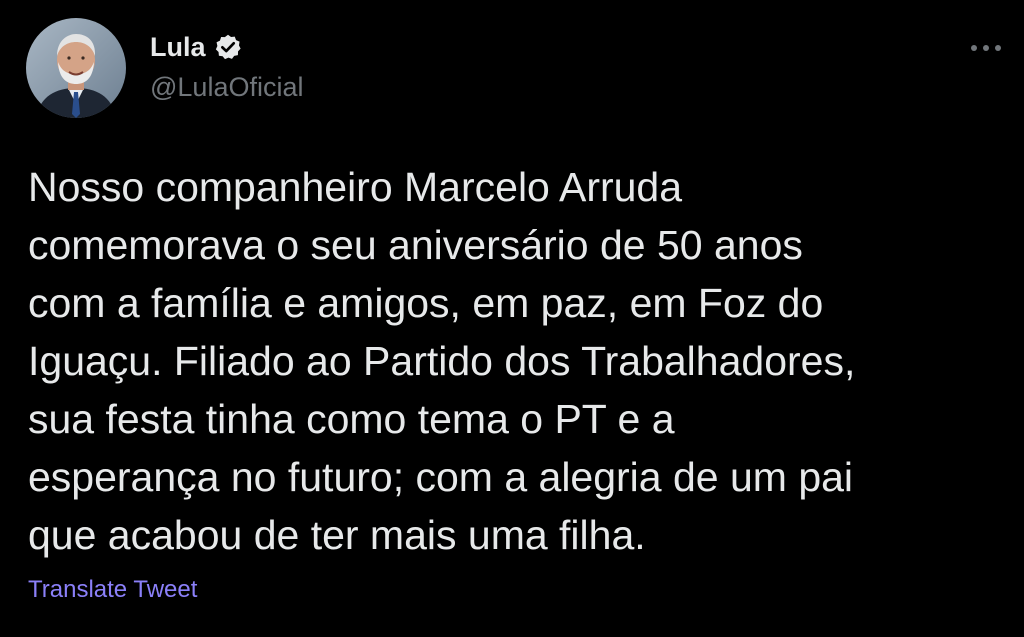  I want to click on author-handle: @LulaOficial, so click(226, 87).